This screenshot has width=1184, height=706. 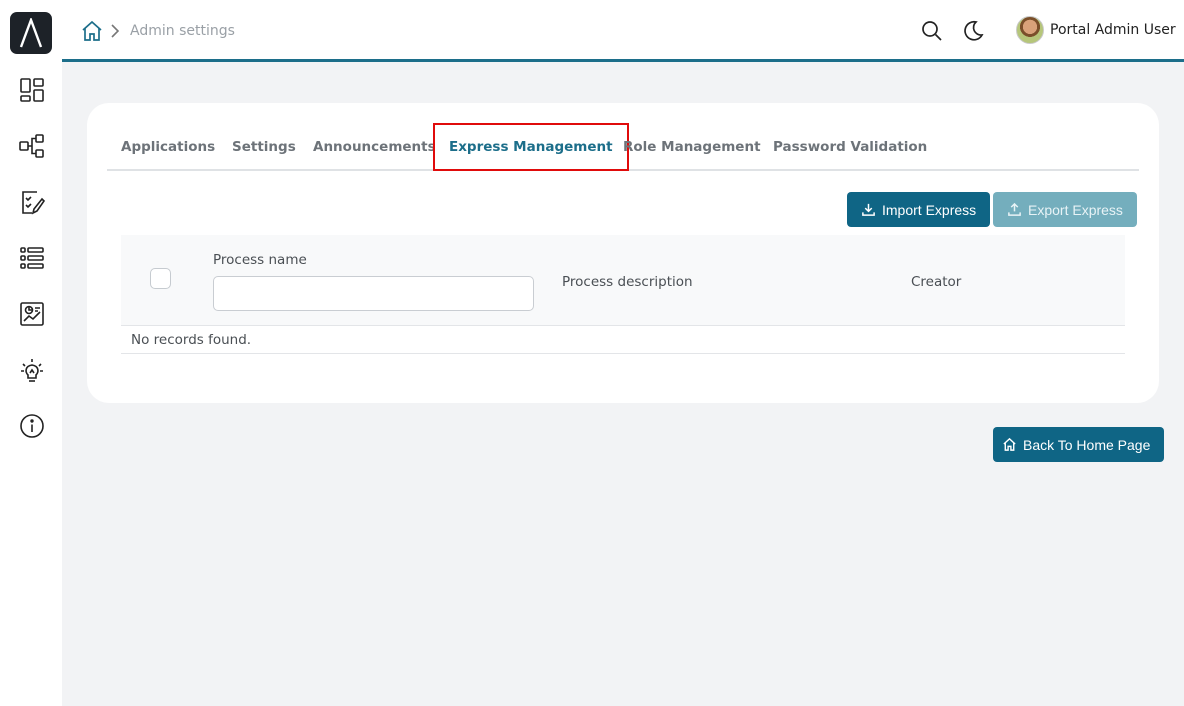 I want to click on import-express-label: Import Express, so click(x=929, y=209).